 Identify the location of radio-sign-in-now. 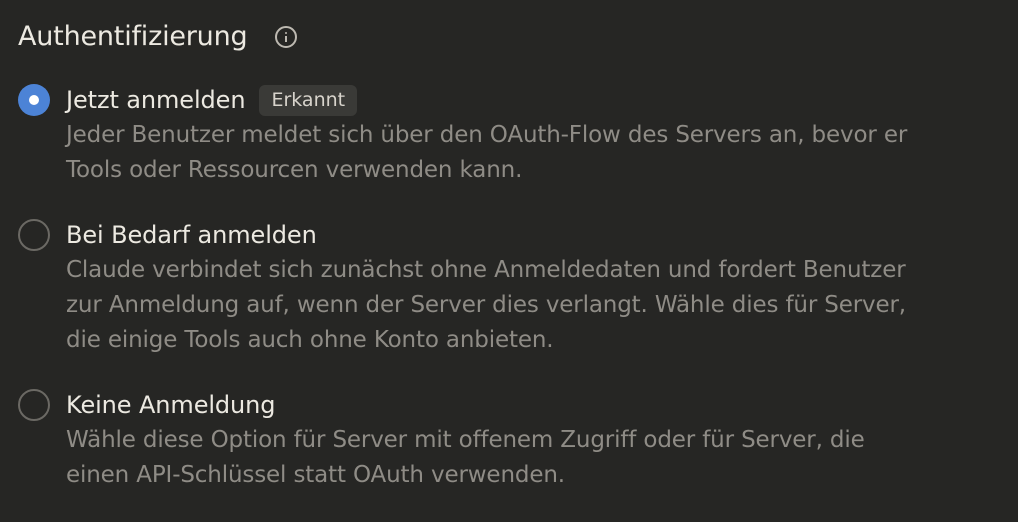
(34, 100).